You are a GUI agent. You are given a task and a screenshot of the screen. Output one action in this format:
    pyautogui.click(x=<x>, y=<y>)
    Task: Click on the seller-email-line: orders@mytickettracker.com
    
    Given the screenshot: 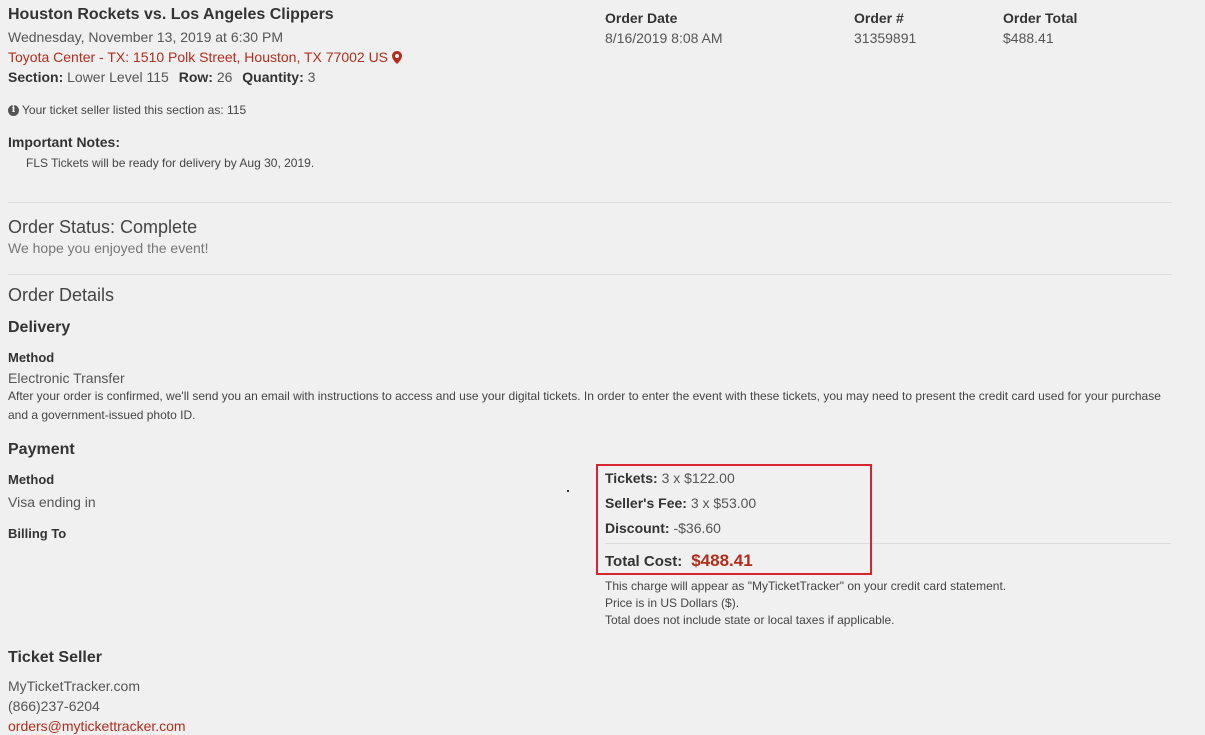 What is the action you would take?
    pyautogui.click(x=97, y=726)
    